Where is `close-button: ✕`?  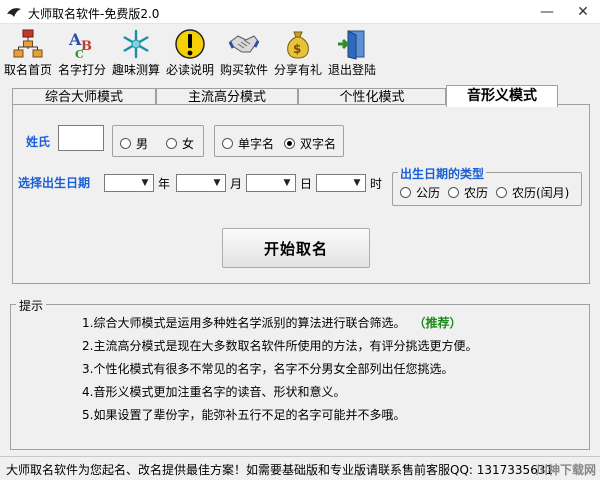 close-button: ✕ is located at coordinates (583, 12).